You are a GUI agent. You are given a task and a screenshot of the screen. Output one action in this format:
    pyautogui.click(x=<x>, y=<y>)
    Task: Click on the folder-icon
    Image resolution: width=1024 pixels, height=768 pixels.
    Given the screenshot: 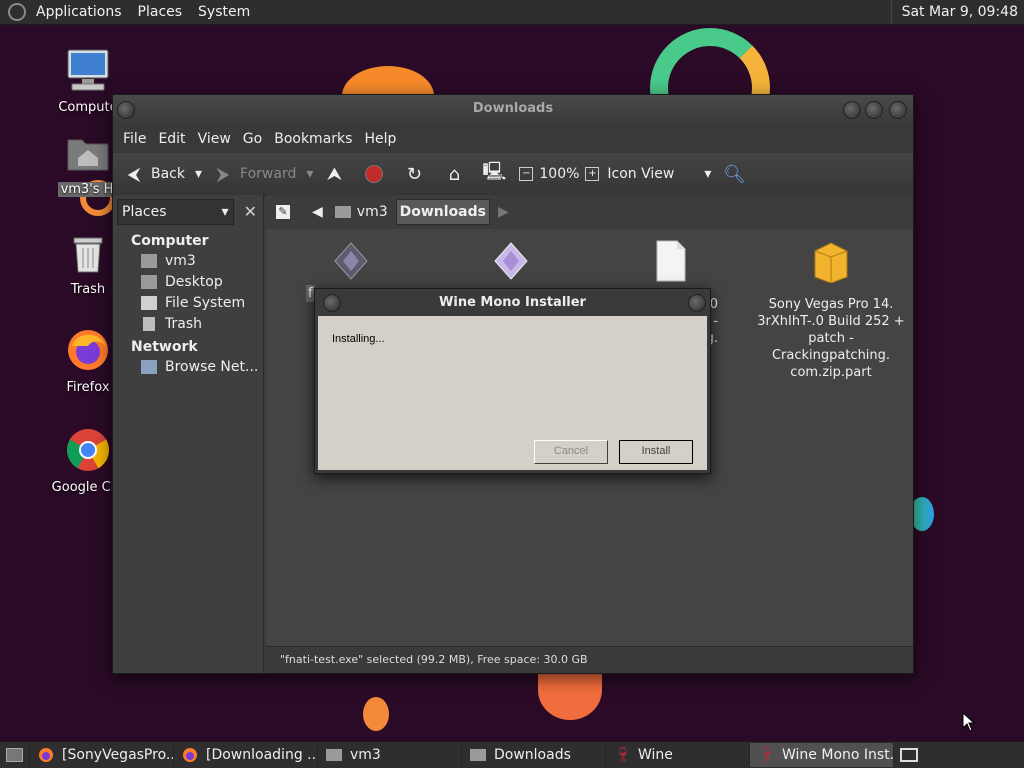 What is the action you would take?
    pyautogui.click(x=478, y=755)
    